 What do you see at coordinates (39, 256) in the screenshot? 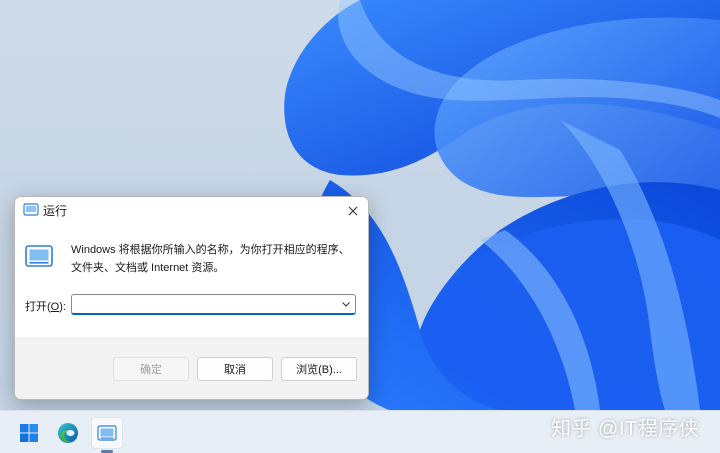
I see `run-app-icon` at bounding box center [39, 256].